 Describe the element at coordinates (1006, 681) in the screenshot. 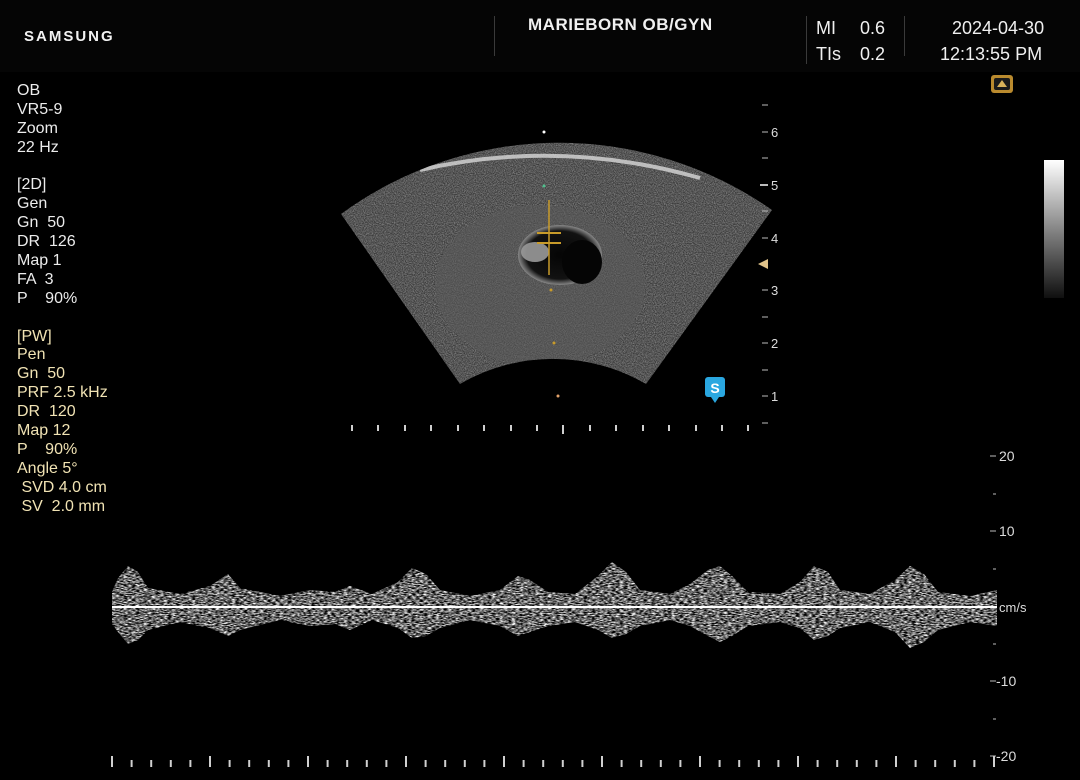

I see `velocity-label-minus-10: -10` at that location.